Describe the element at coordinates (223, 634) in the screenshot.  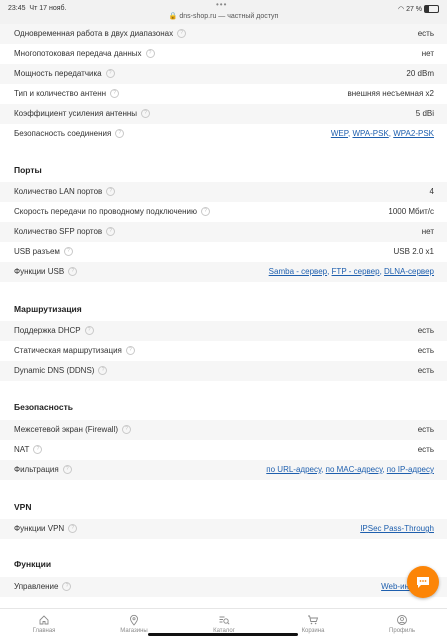
I see `home-indicator` at that location.